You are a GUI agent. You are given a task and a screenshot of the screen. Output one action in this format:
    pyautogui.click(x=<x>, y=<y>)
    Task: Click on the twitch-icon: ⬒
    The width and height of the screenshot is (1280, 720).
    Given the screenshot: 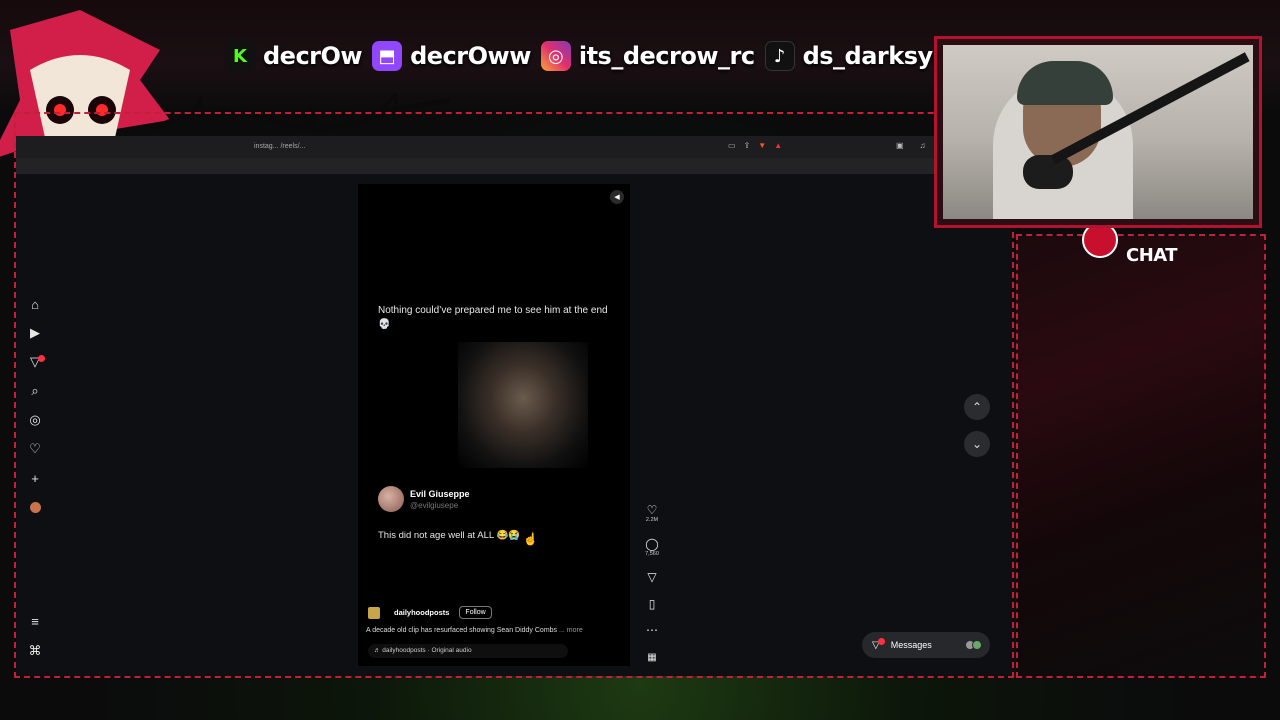 What is the action you would take?
    pyautogui.click(x=387, y=56)
    